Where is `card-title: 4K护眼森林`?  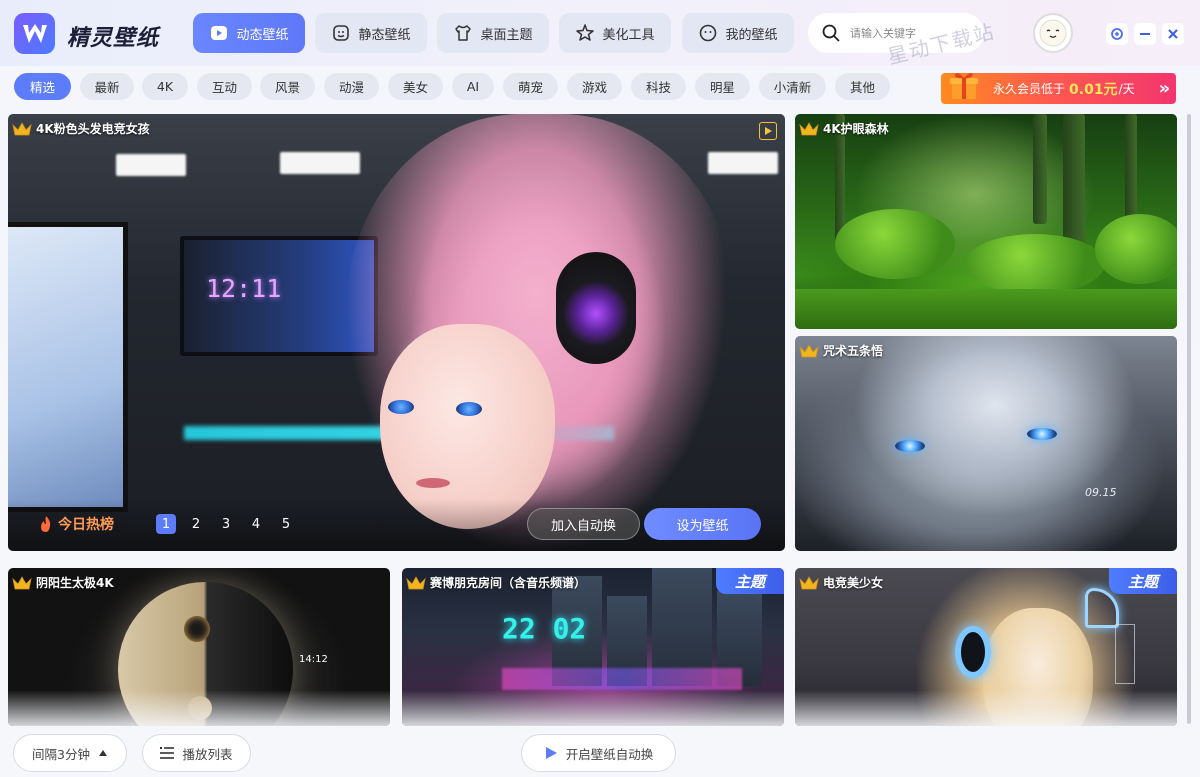 card-title: 4K护眼森林 is located at coordinates (844, 128).